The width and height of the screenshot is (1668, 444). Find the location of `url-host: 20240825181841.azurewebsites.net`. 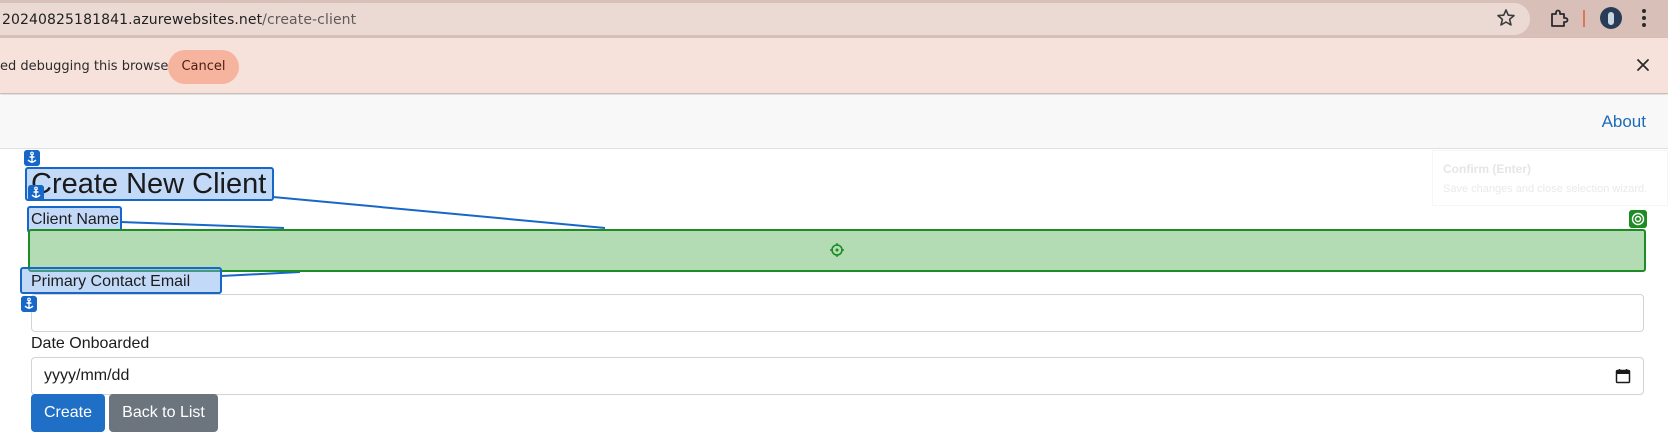

url-host: 20240825181841.azurewebsites.net is located at coordinates (132, 20).